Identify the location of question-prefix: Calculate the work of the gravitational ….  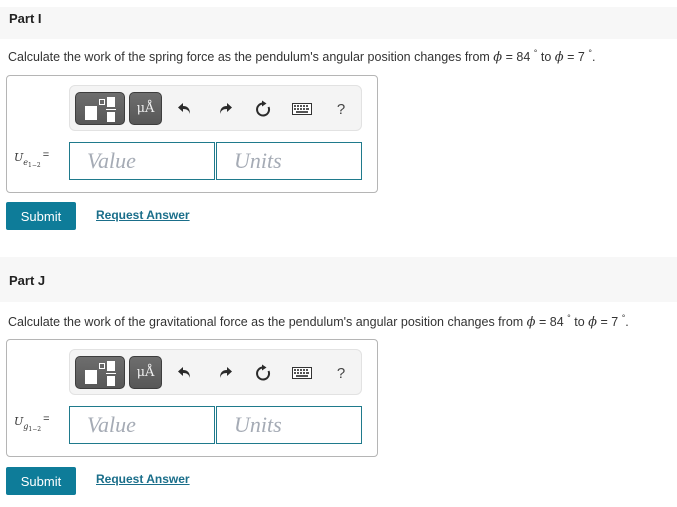
(267, 322).